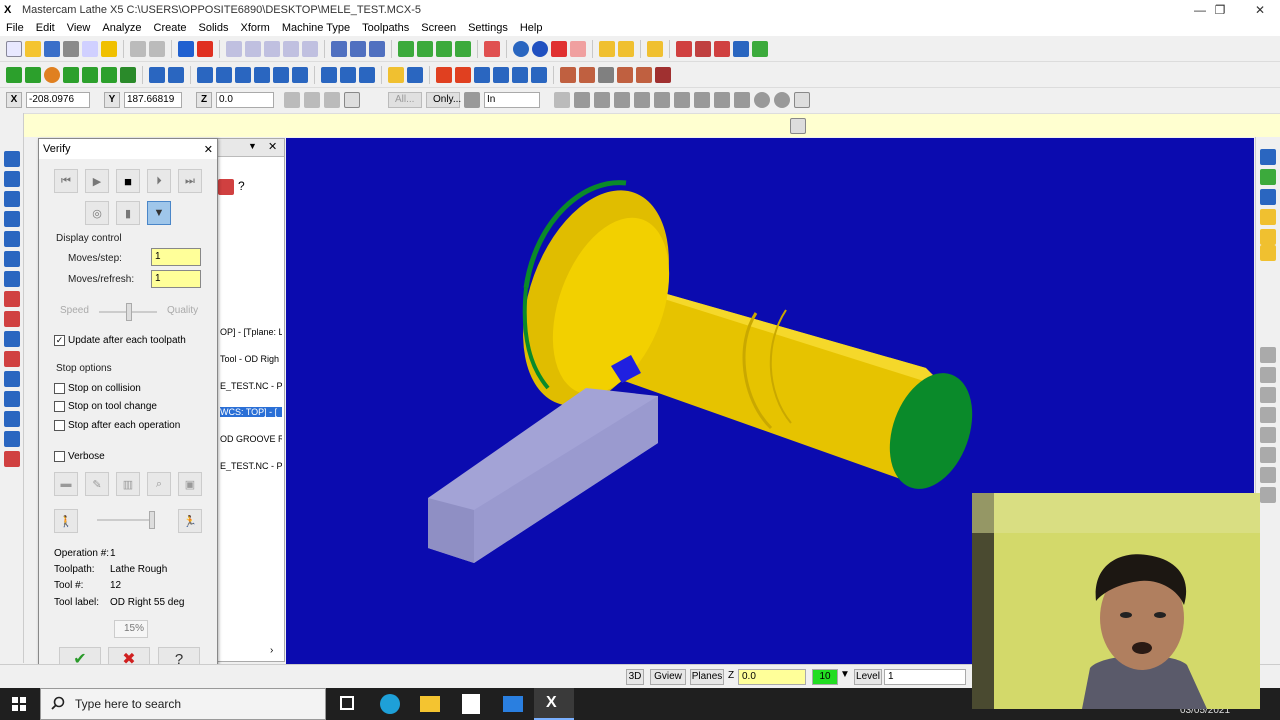 The height and width of the screenshot is (720, 1280). I want to click on wire-cube-icon, so click(425, 48).